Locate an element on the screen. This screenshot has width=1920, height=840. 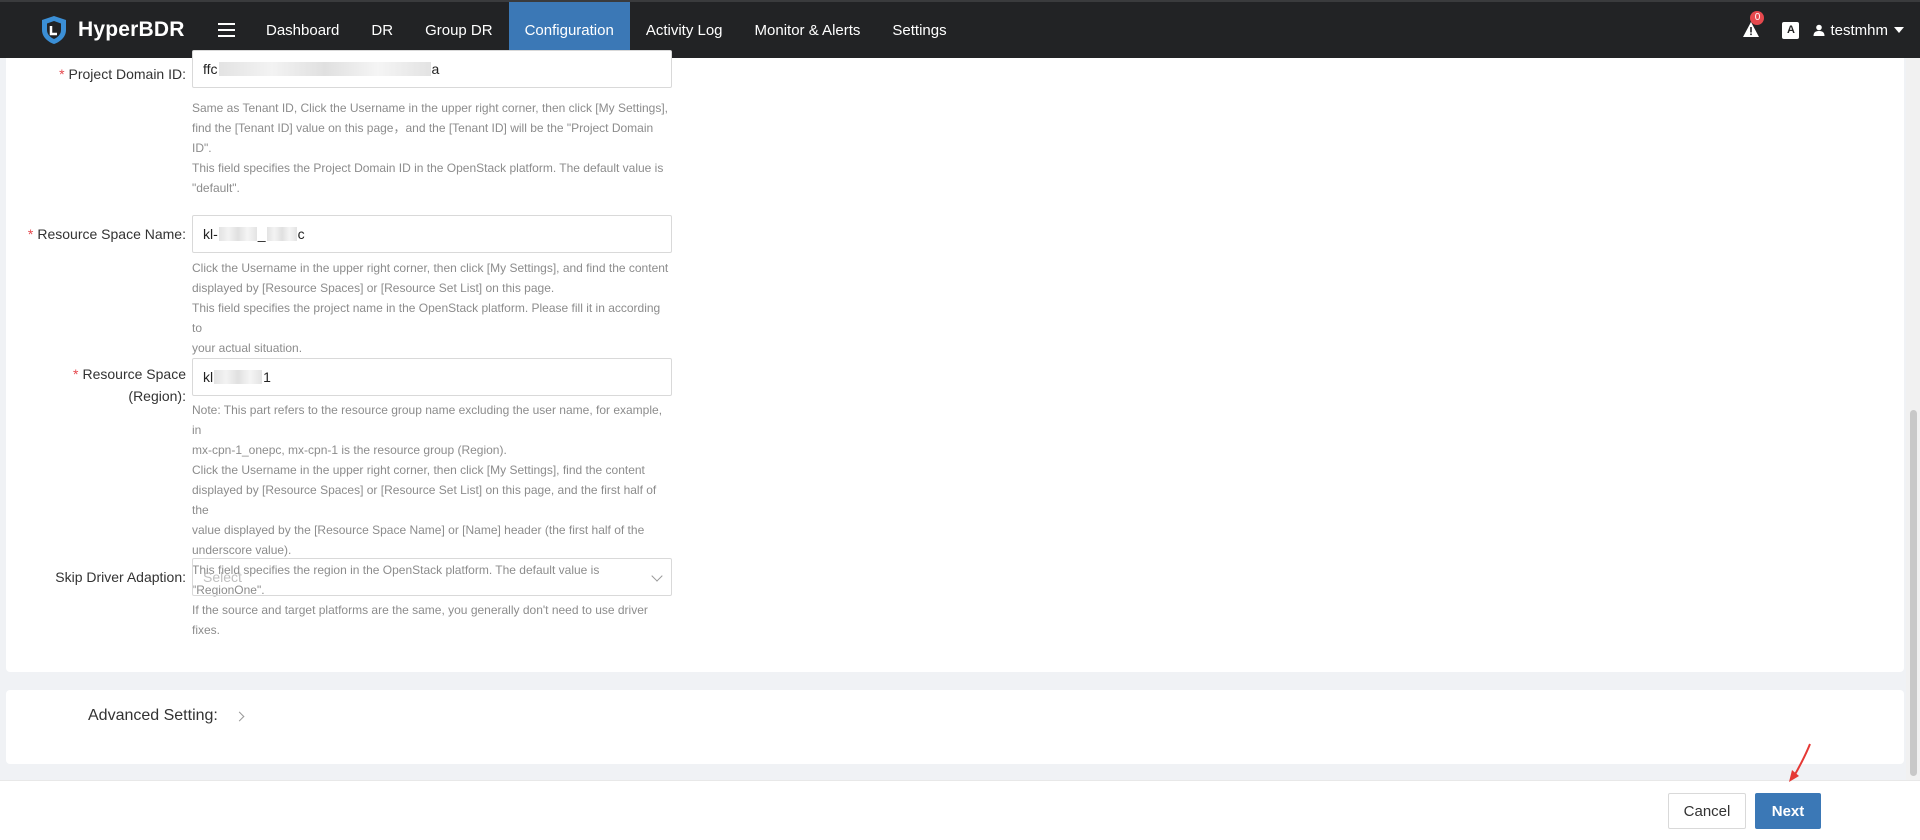
username: testmhm is located at coordinates (1859, 30).